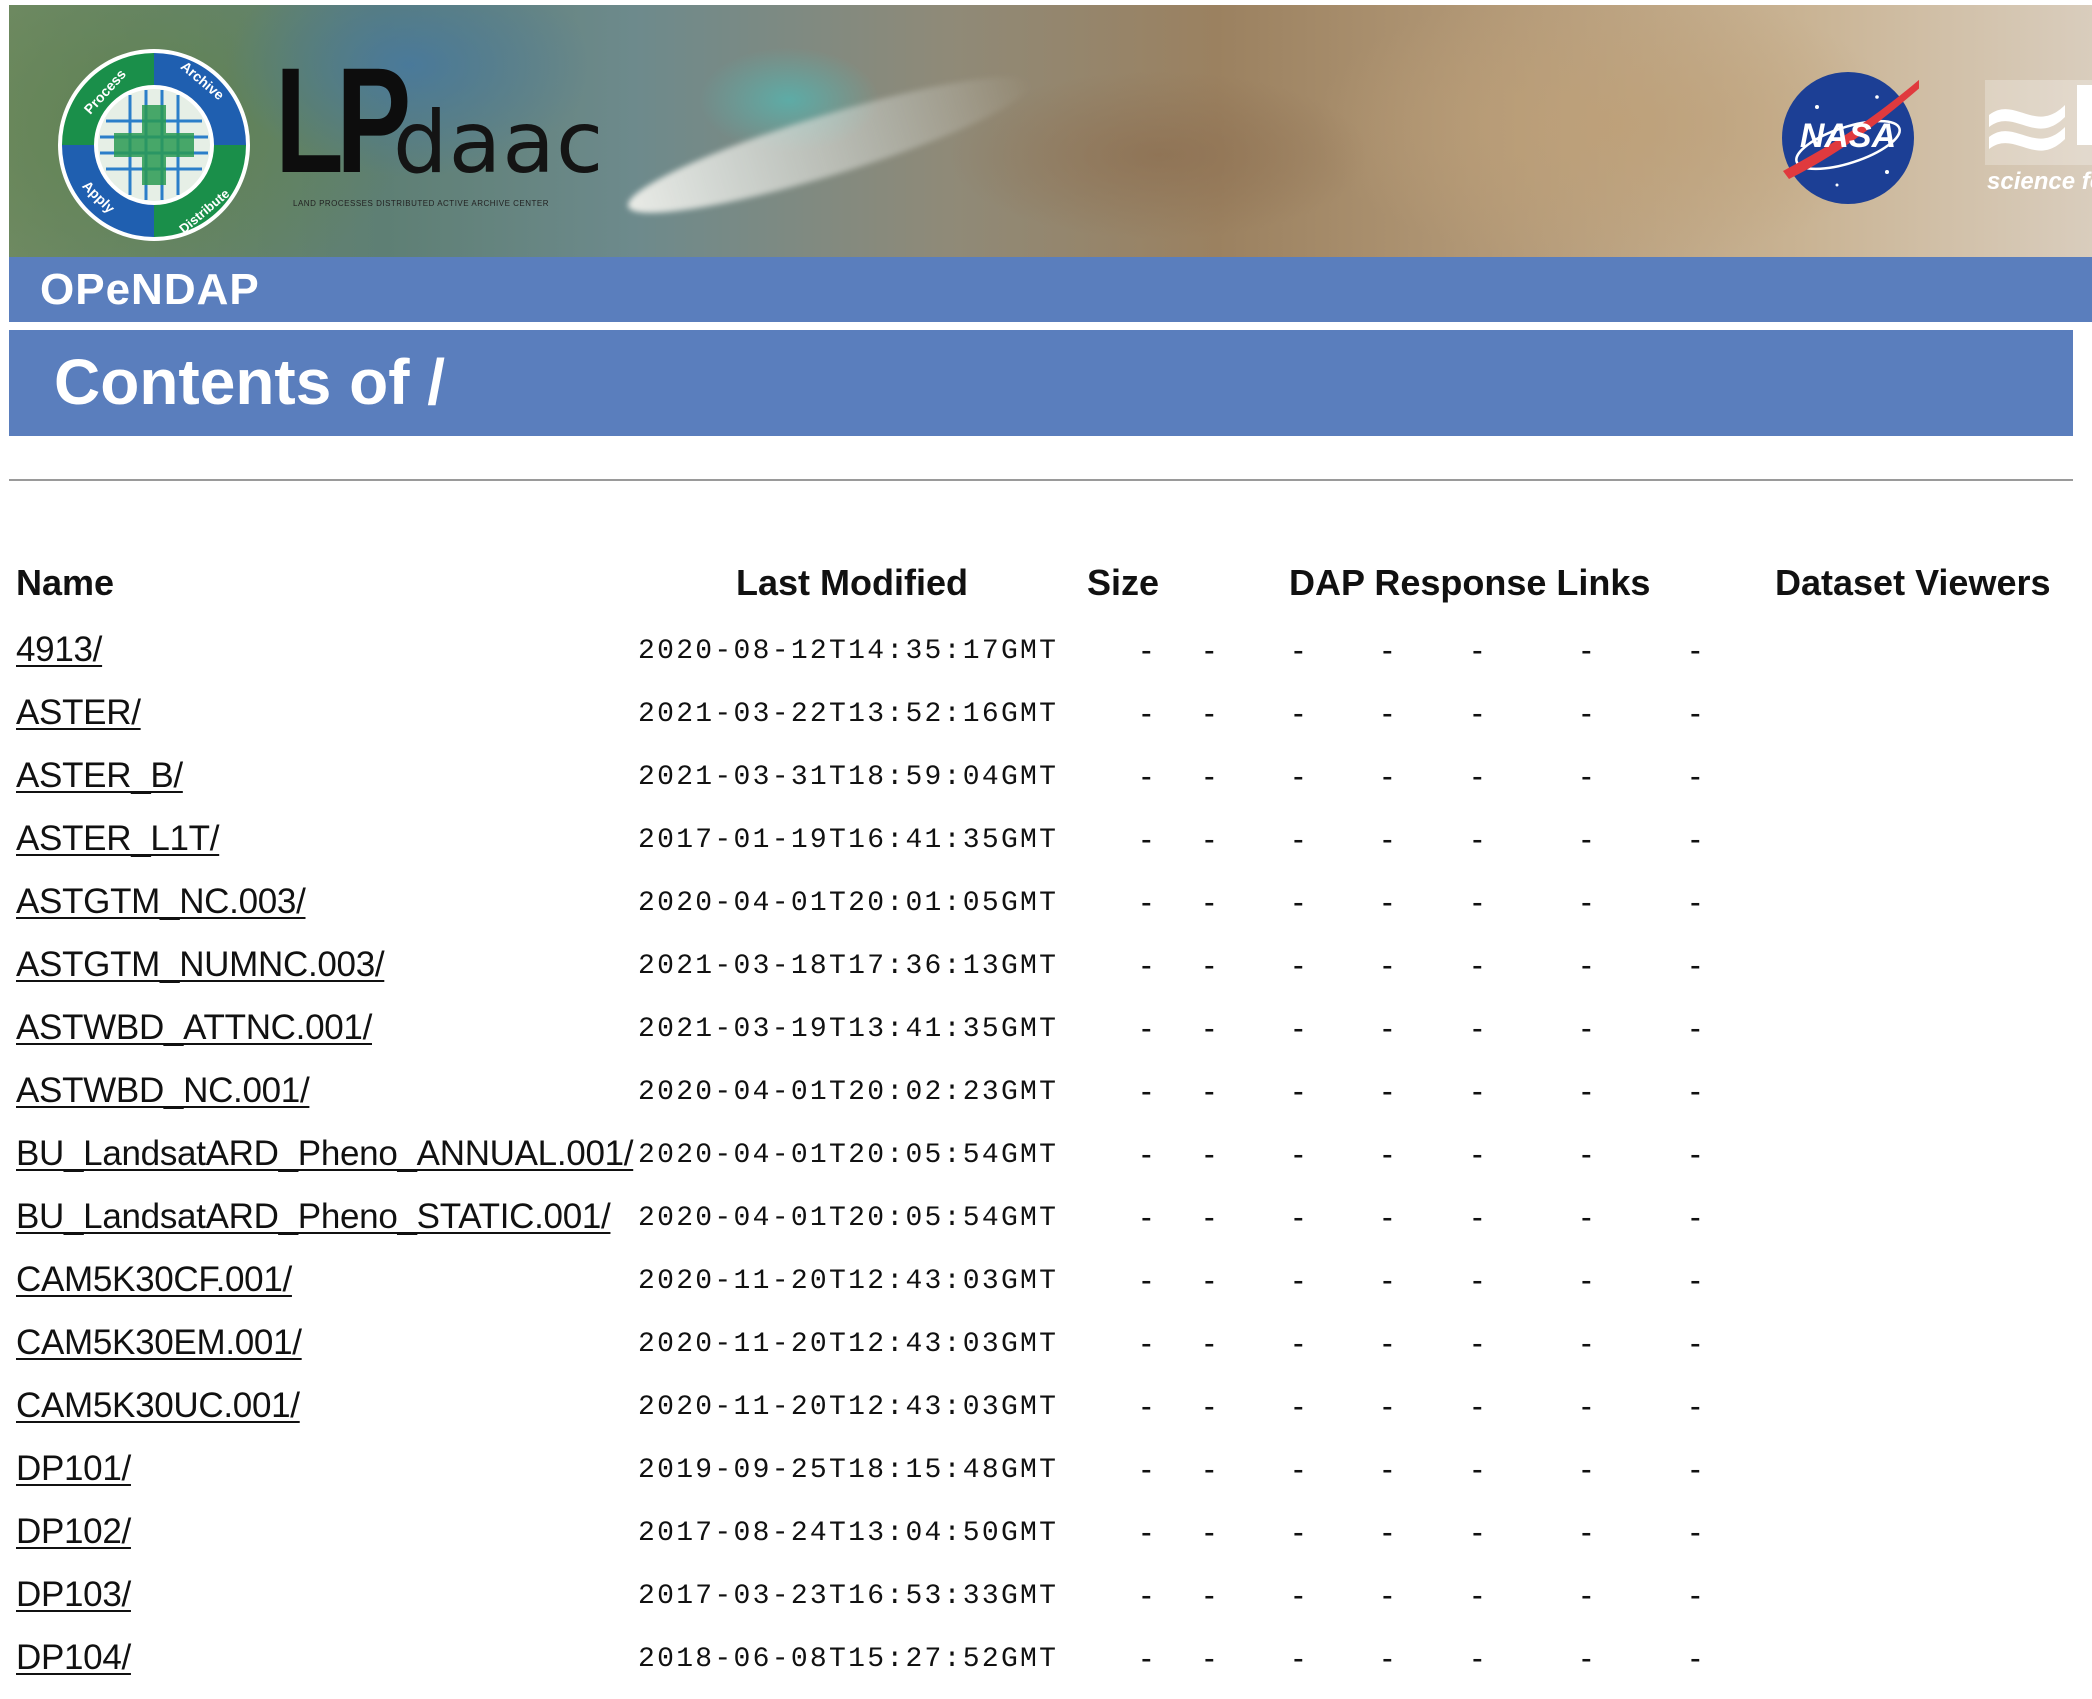  I want to click on directory-link: CAM5K30EM.001/, so click(159, 1343).